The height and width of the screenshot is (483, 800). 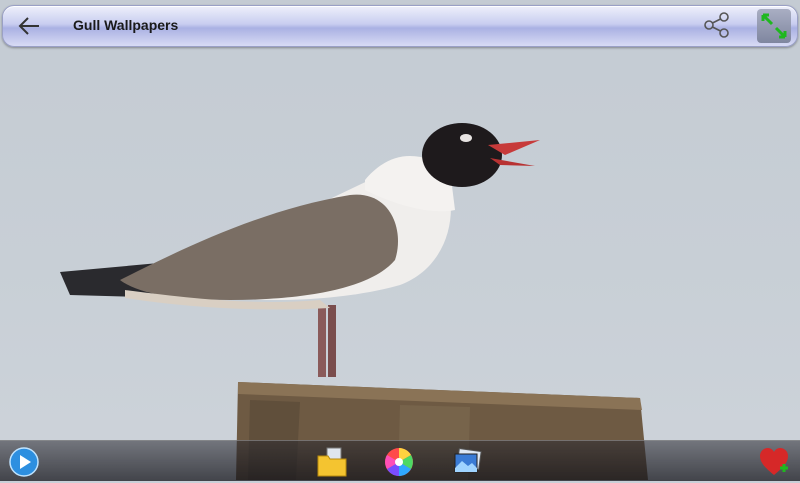 What do you see at coordinates (24, 462) in the screenshot?
I see `play-icon` at bounding box center [24, 462].